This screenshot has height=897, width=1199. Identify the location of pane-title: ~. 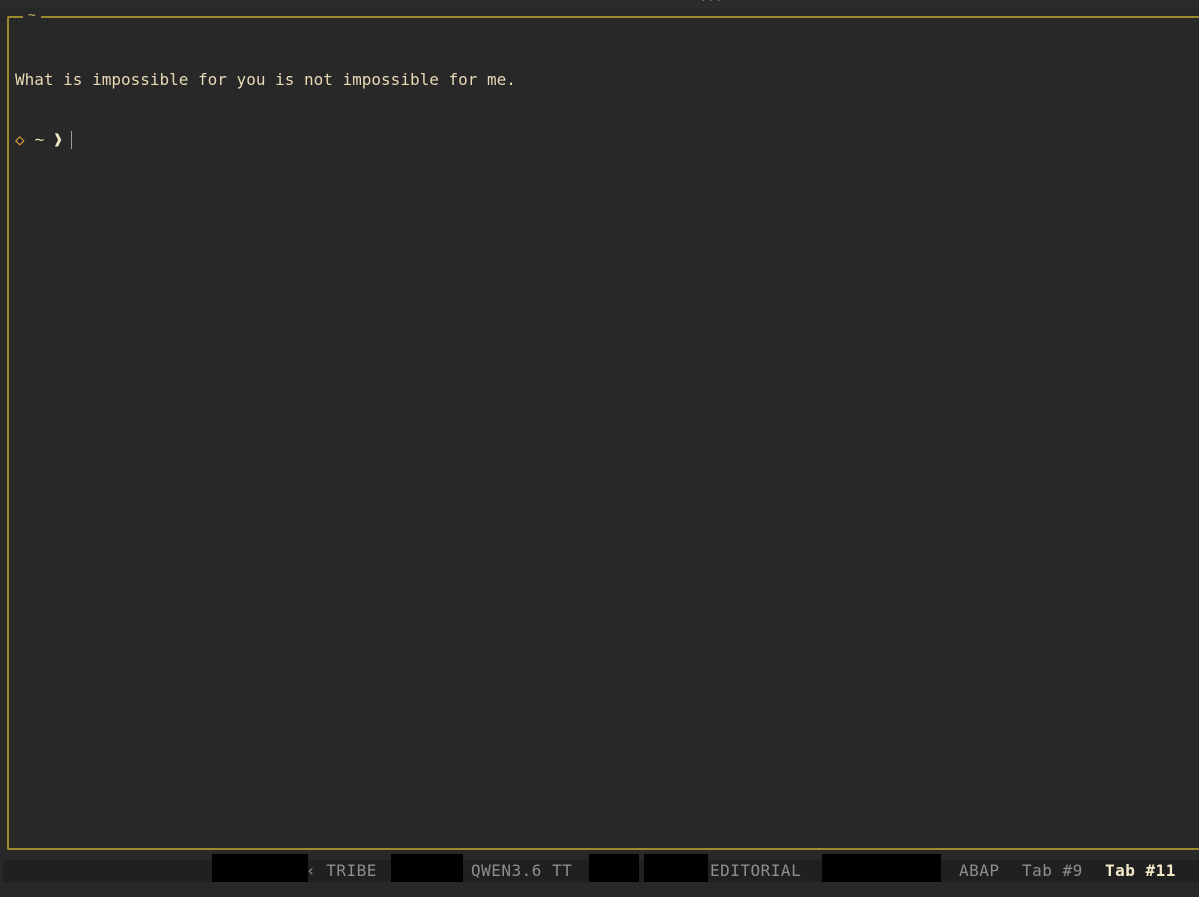
(32, 16).